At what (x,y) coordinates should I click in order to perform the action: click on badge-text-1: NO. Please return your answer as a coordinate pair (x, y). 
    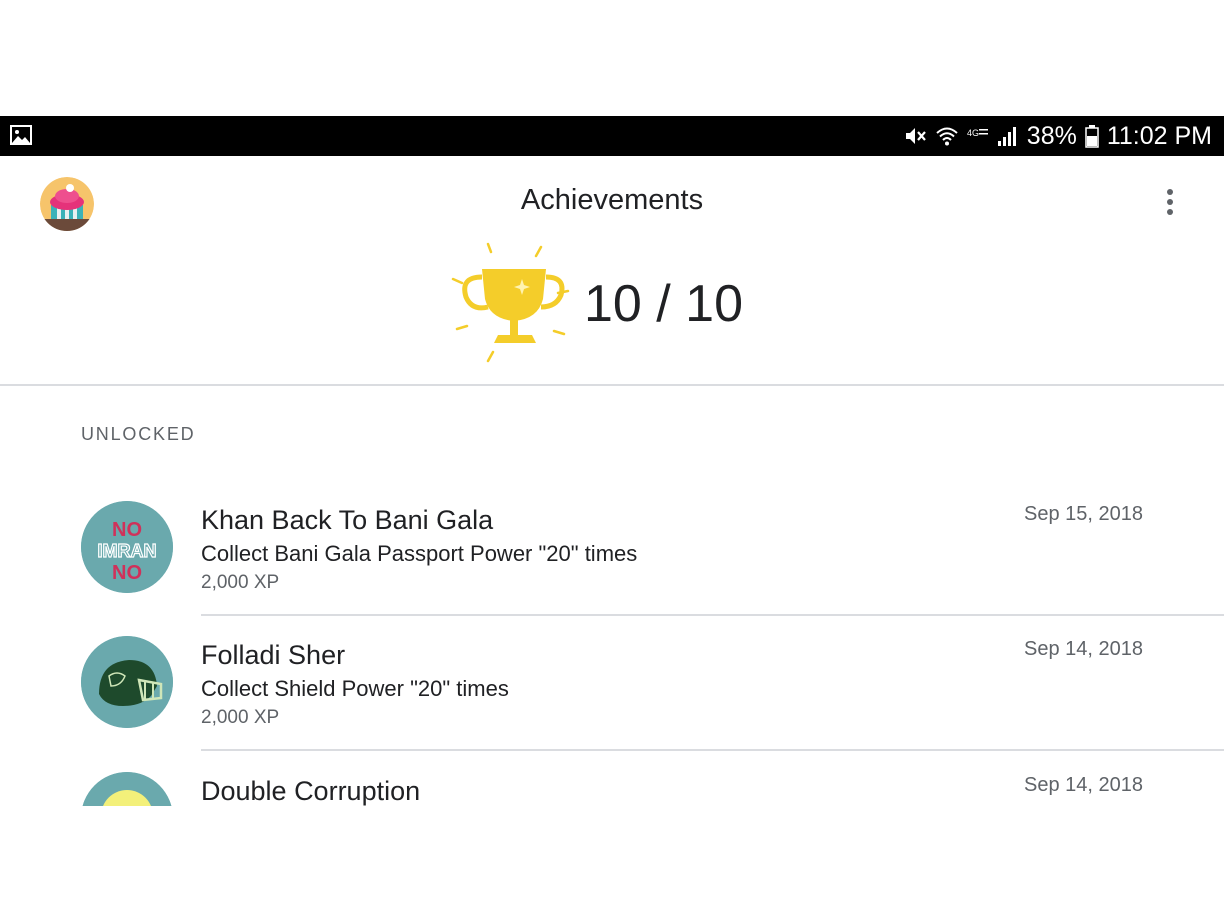
    Looking at the image, I should click on (127, 530).